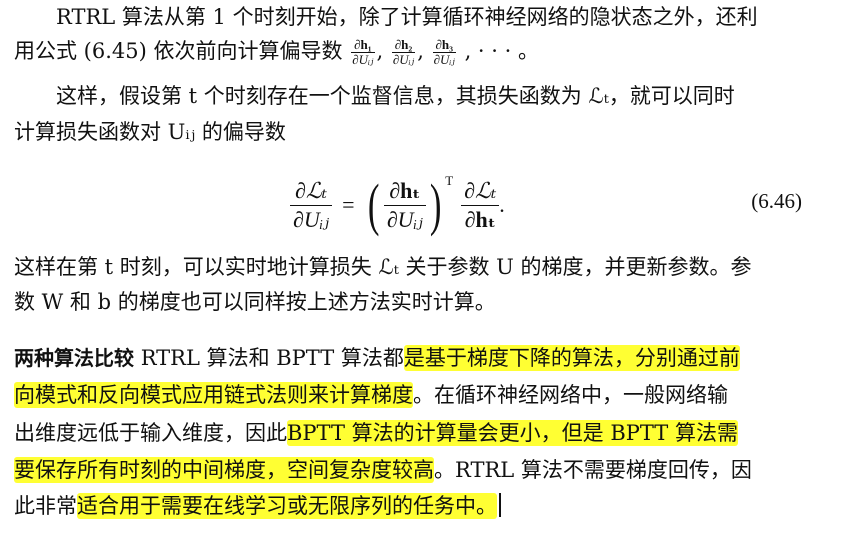 The width and height of the screenshot is (850, 540). I want to click on text-span: 出维度远低于输入维度，因此, so click(150, 433).